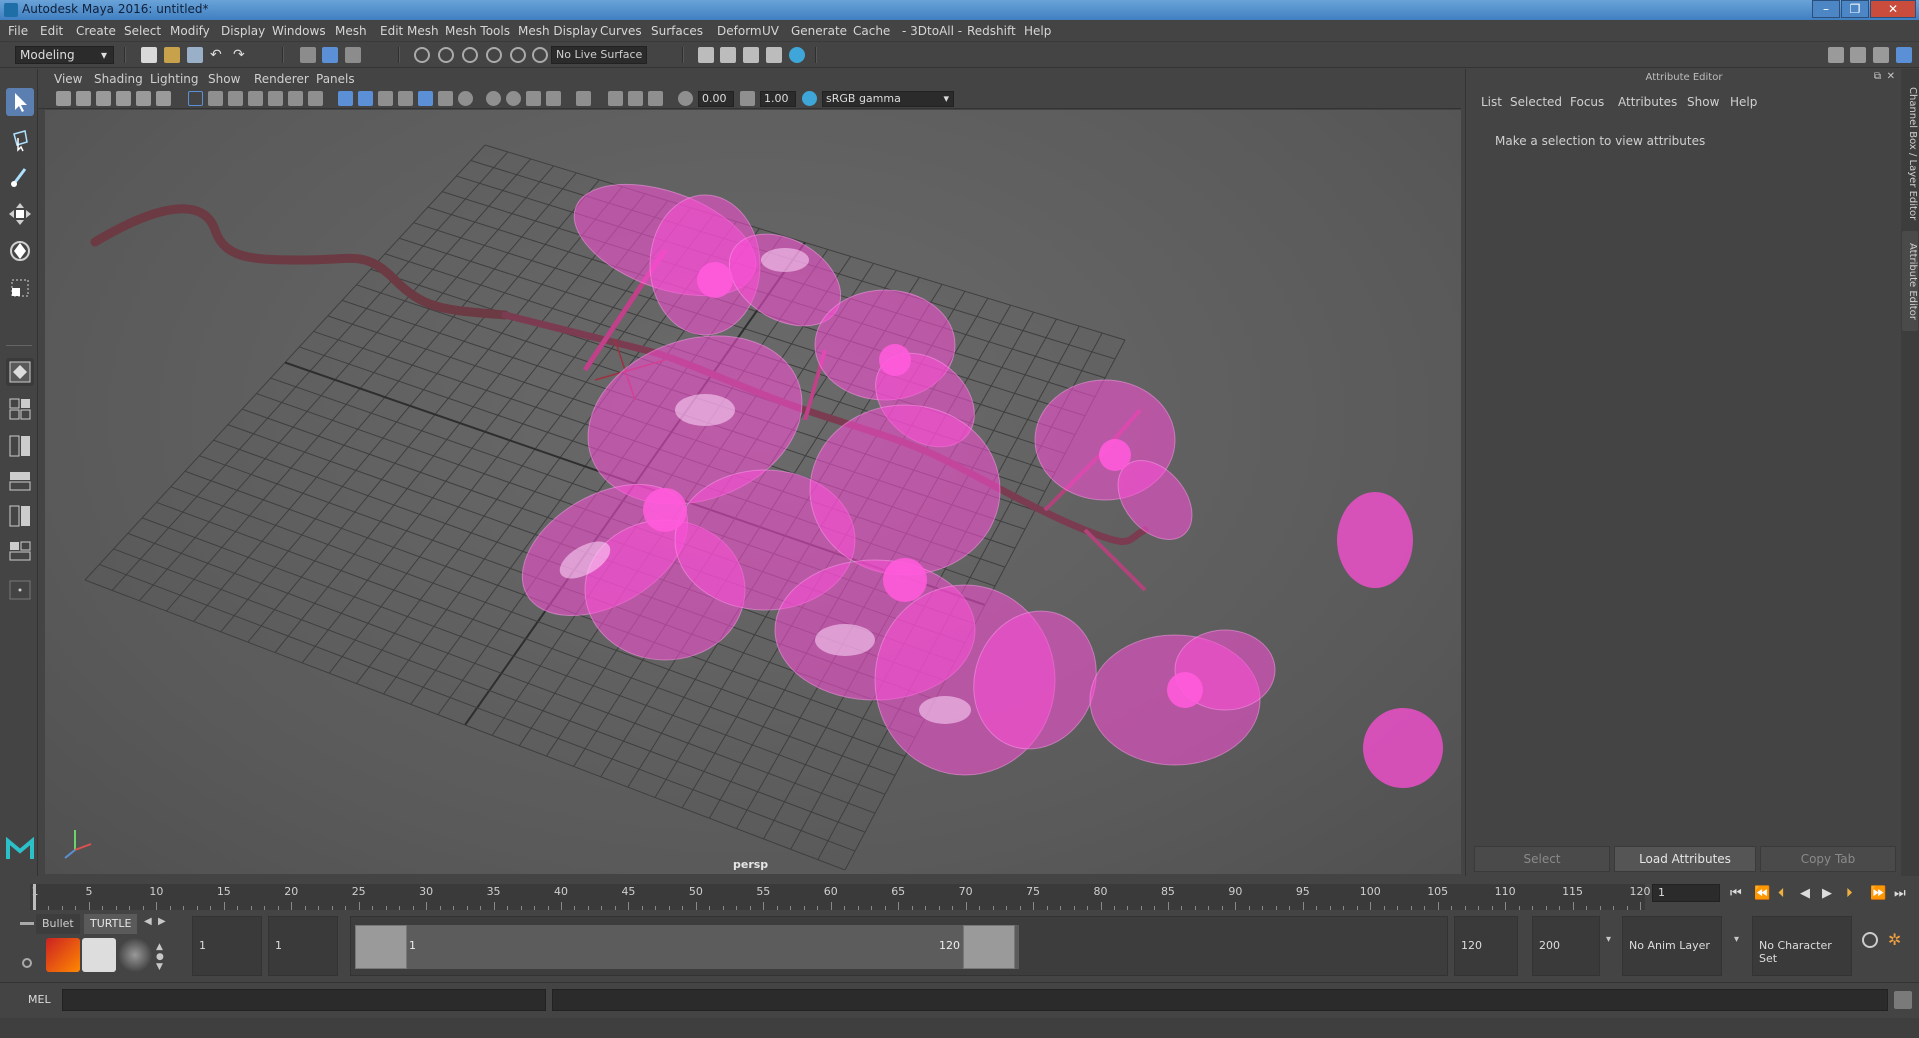 The image size is (1919, 1038). I want to click on undo-icon: ↶, so click(218, 55).